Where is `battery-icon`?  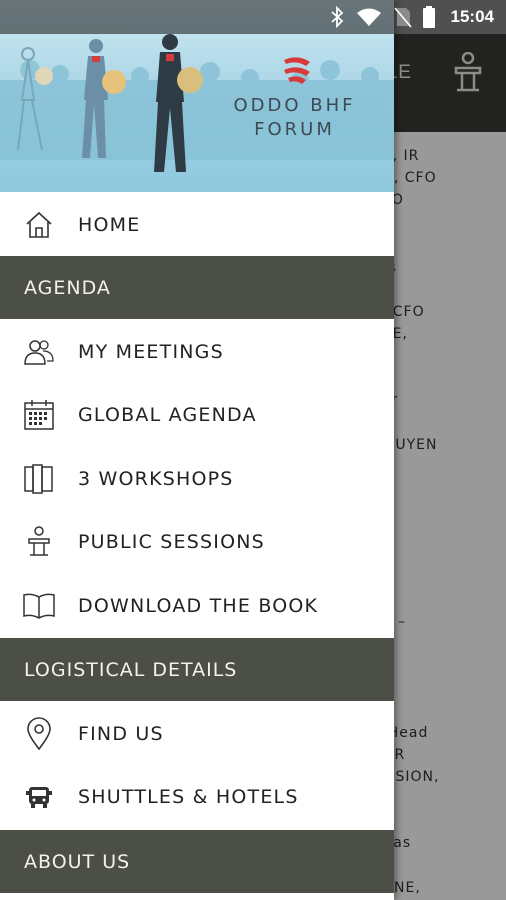 battery-icon is located at coordinates (429, 17).